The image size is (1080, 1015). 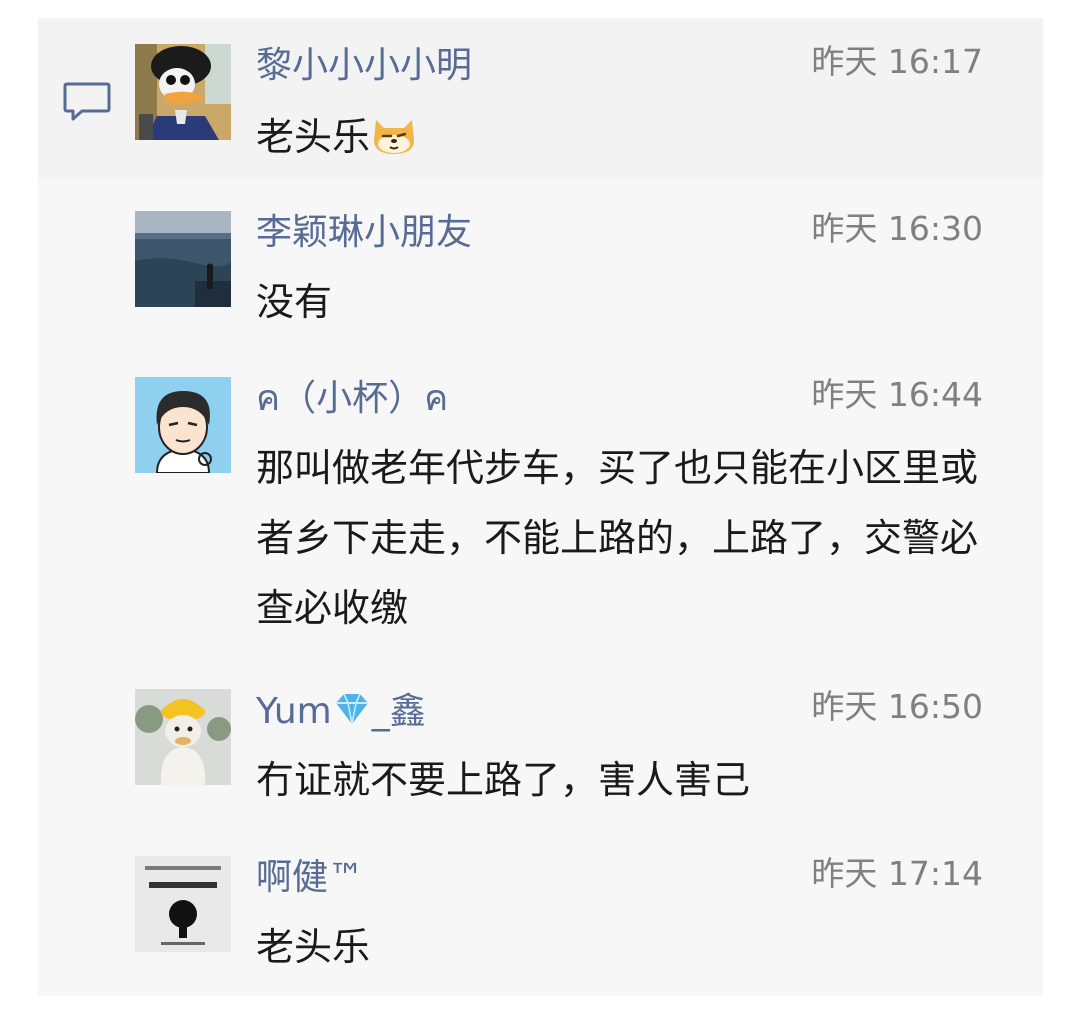 What do you see at coordinates (364, 66) in the screenshot?
I see `commenter-name: 黎小小小小明` at bounding box center [364, 66].